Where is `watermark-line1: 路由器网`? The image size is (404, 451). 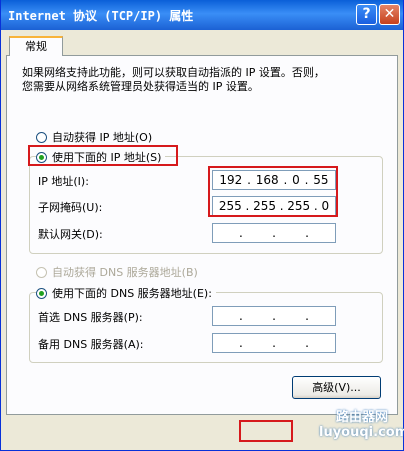
watermark-line1: 路由器网 is located at coordinates (361, 417).